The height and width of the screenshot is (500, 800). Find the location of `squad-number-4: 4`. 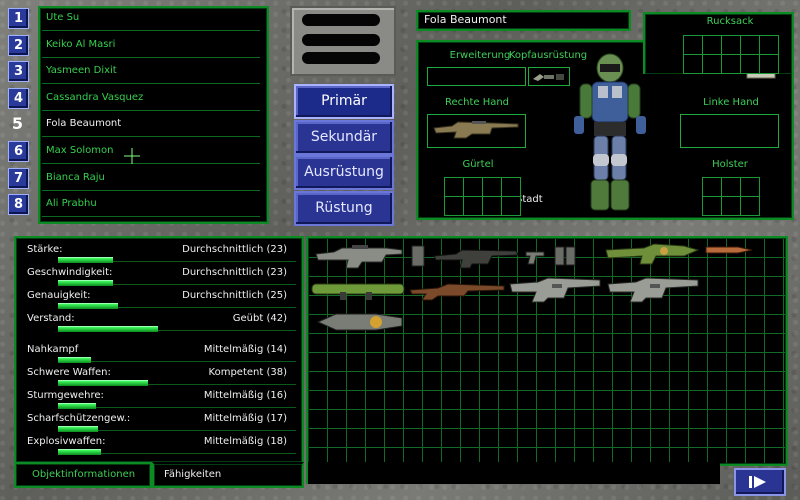

squad-number-4: 4 is located at coordinates (18, 98).